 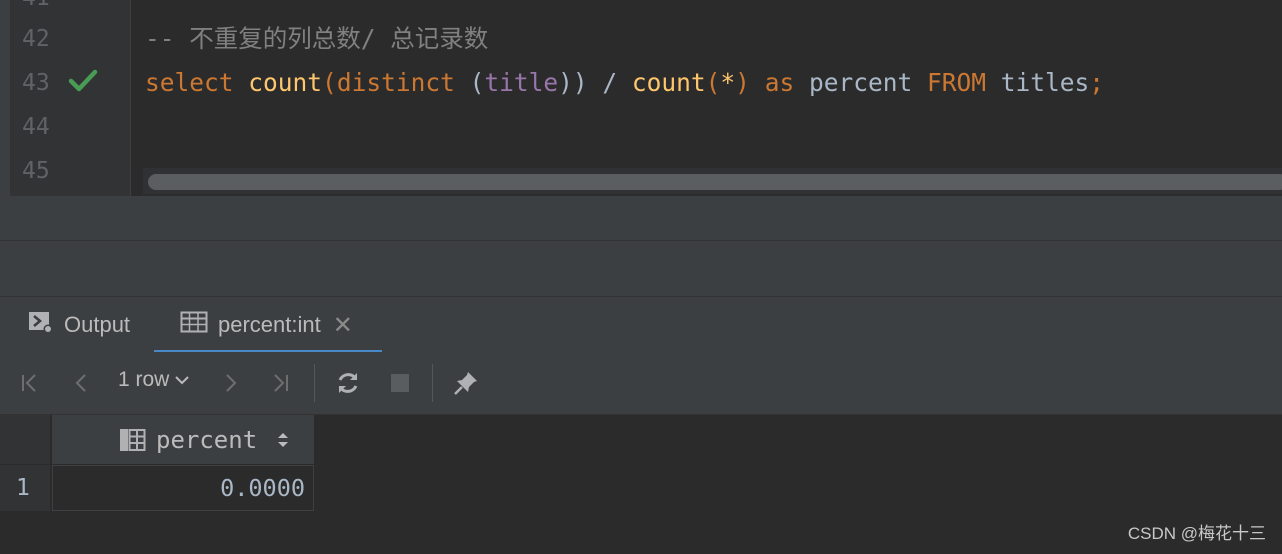 What do you see at coordinates (82, 383) in the screenshot?
I see `prev-page-icon` at bounding box center [82, 383].